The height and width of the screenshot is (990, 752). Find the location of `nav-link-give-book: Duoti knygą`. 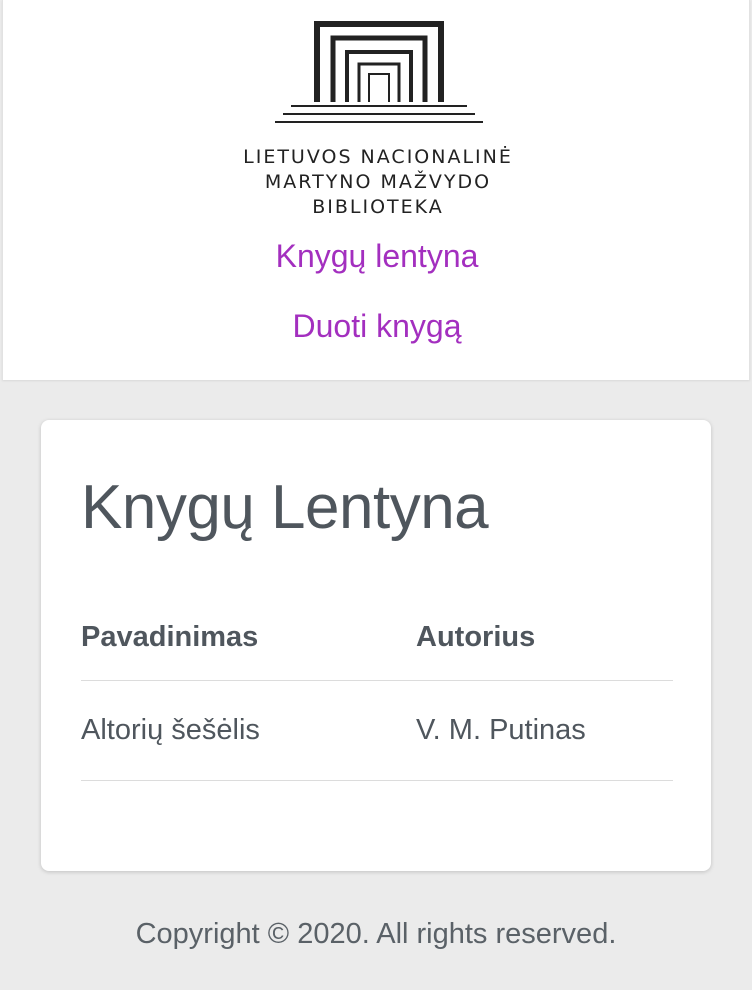

nav-link-give-book: Duoti knygą is located at coordinates (377, 326).